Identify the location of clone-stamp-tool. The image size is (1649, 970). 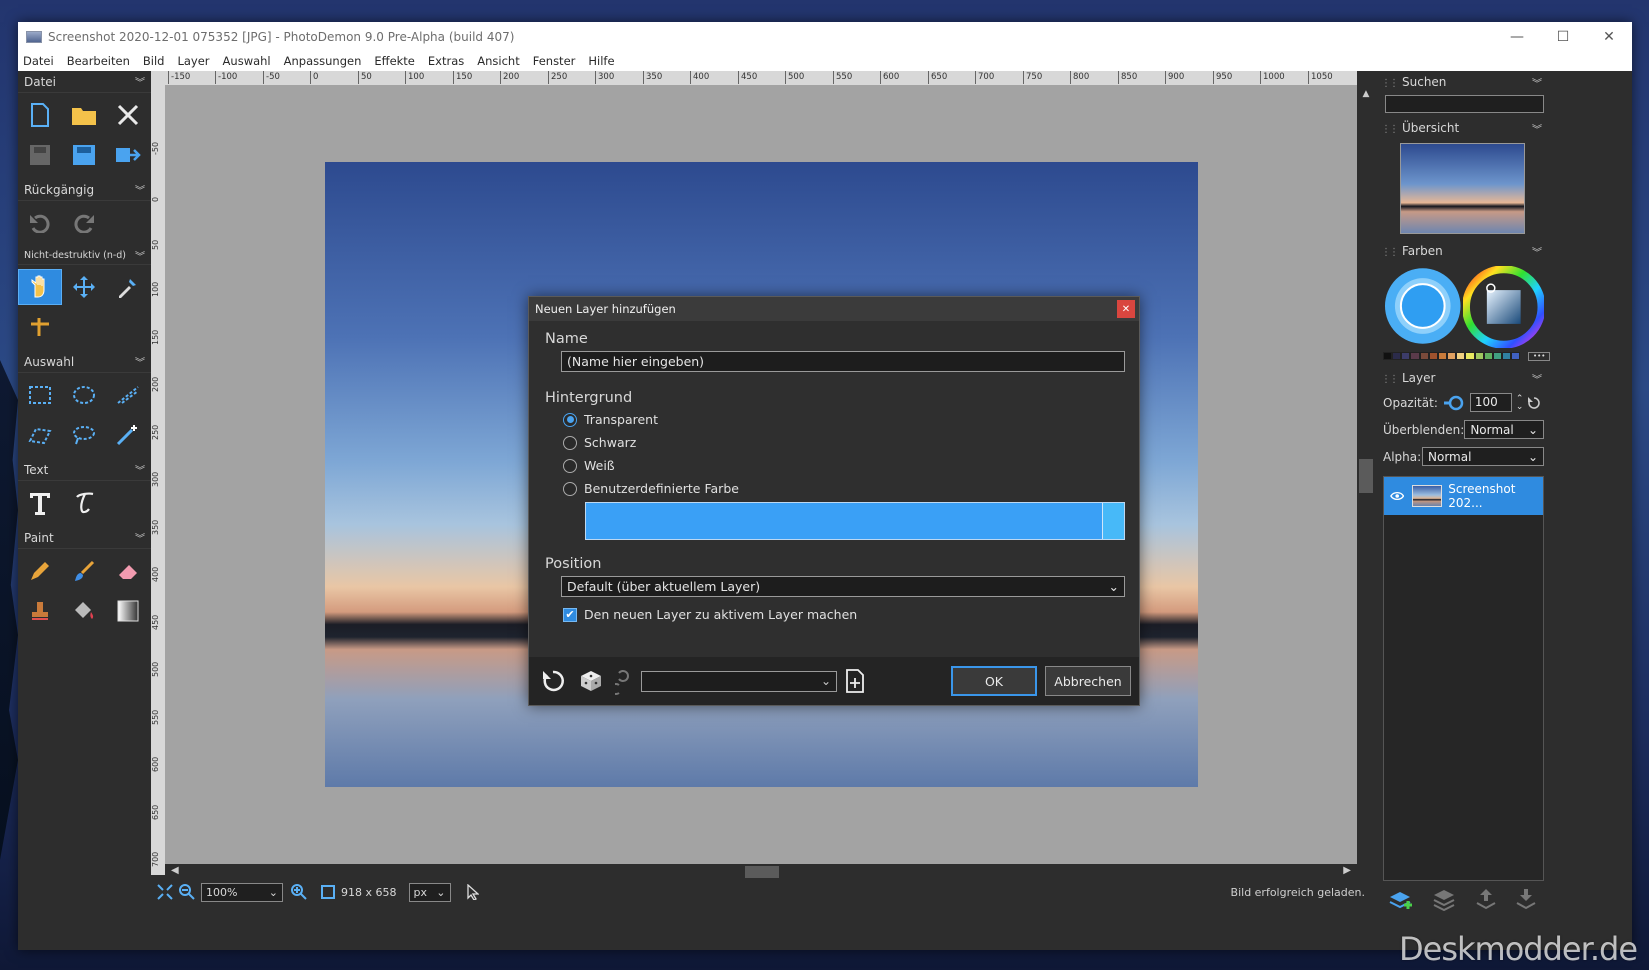
(40, 611).